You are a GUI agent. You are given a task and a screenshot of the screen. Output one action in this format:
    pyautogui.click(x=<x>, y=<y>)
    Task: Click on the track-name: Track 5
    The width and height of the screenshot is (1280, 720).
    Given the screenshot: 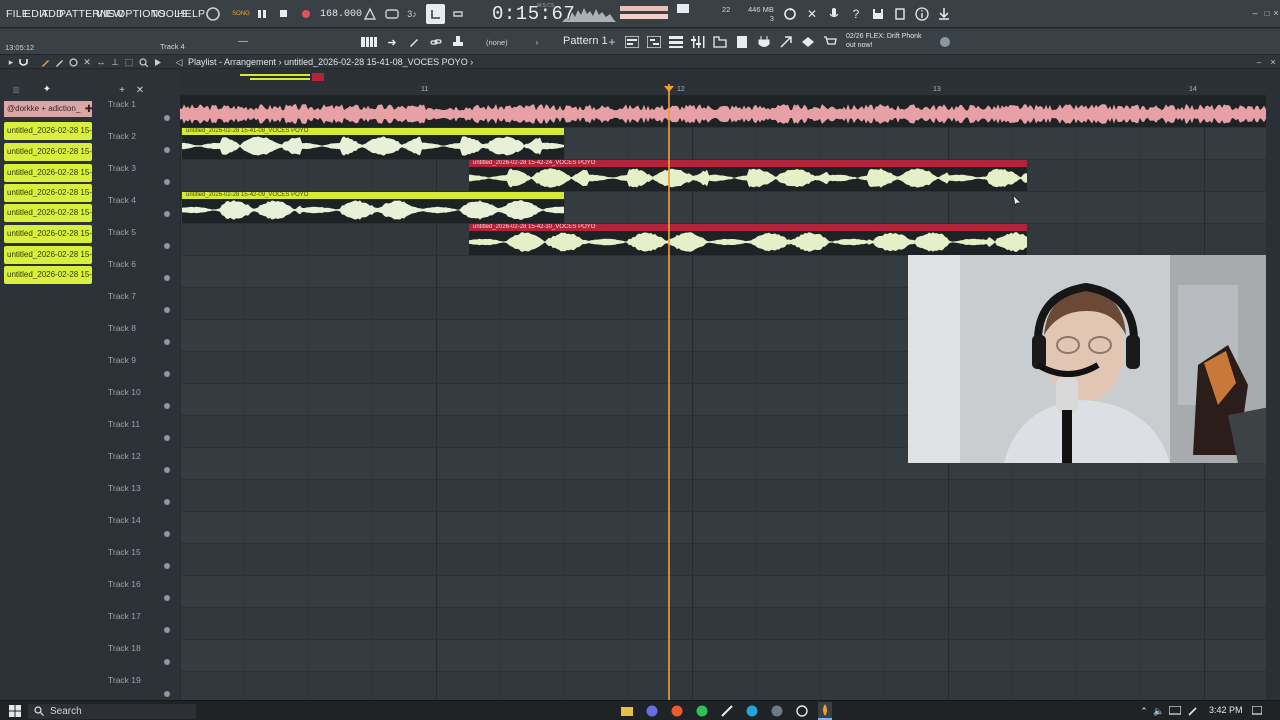 What is the action you would take?
    pyautogui.click(x=122, y=232)
    